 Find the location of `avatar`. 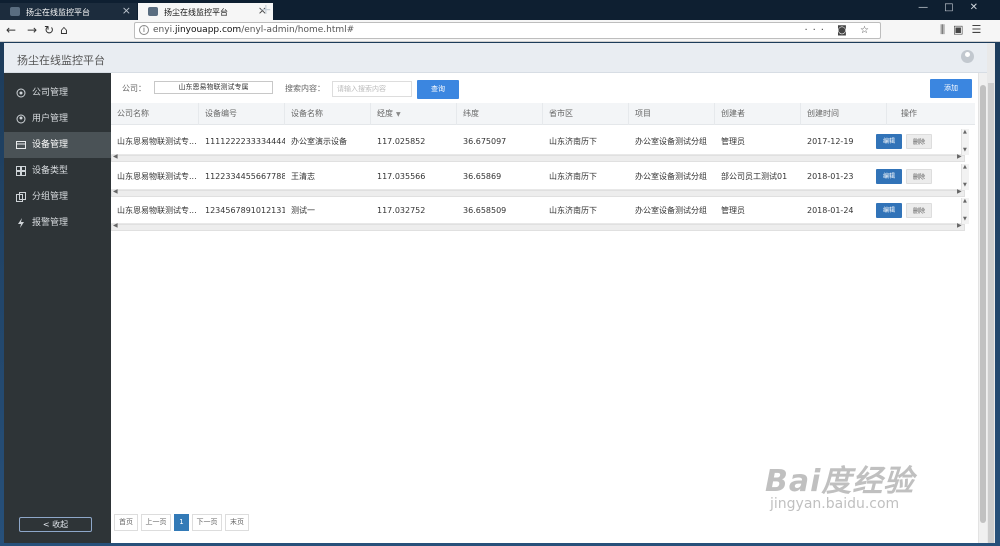

avatar is located at coordinates (967, 56).